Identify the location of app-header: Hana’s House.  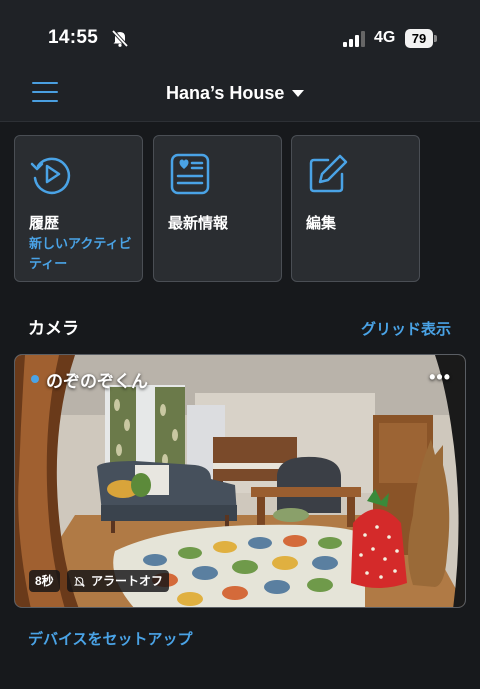
(240, 97).